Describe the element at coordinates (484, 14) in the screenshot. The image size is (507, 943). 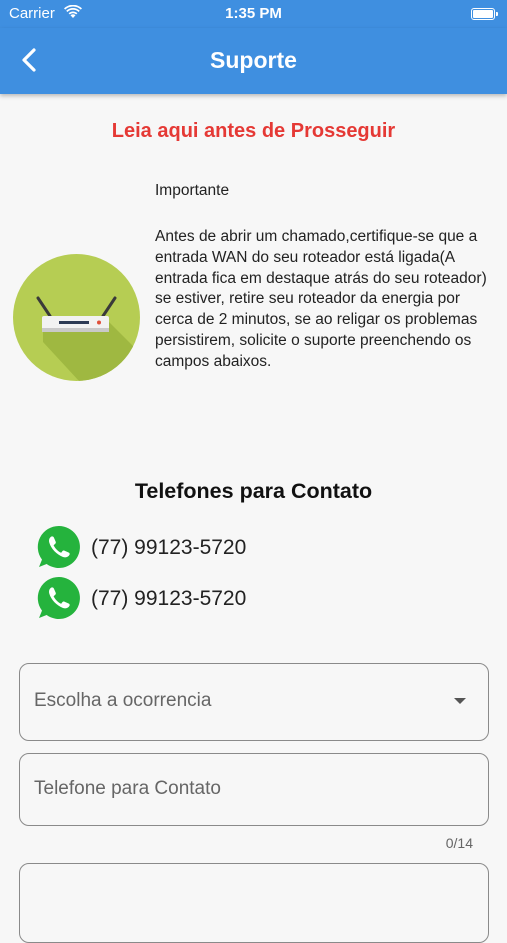
I see `battery-icon` at that location.